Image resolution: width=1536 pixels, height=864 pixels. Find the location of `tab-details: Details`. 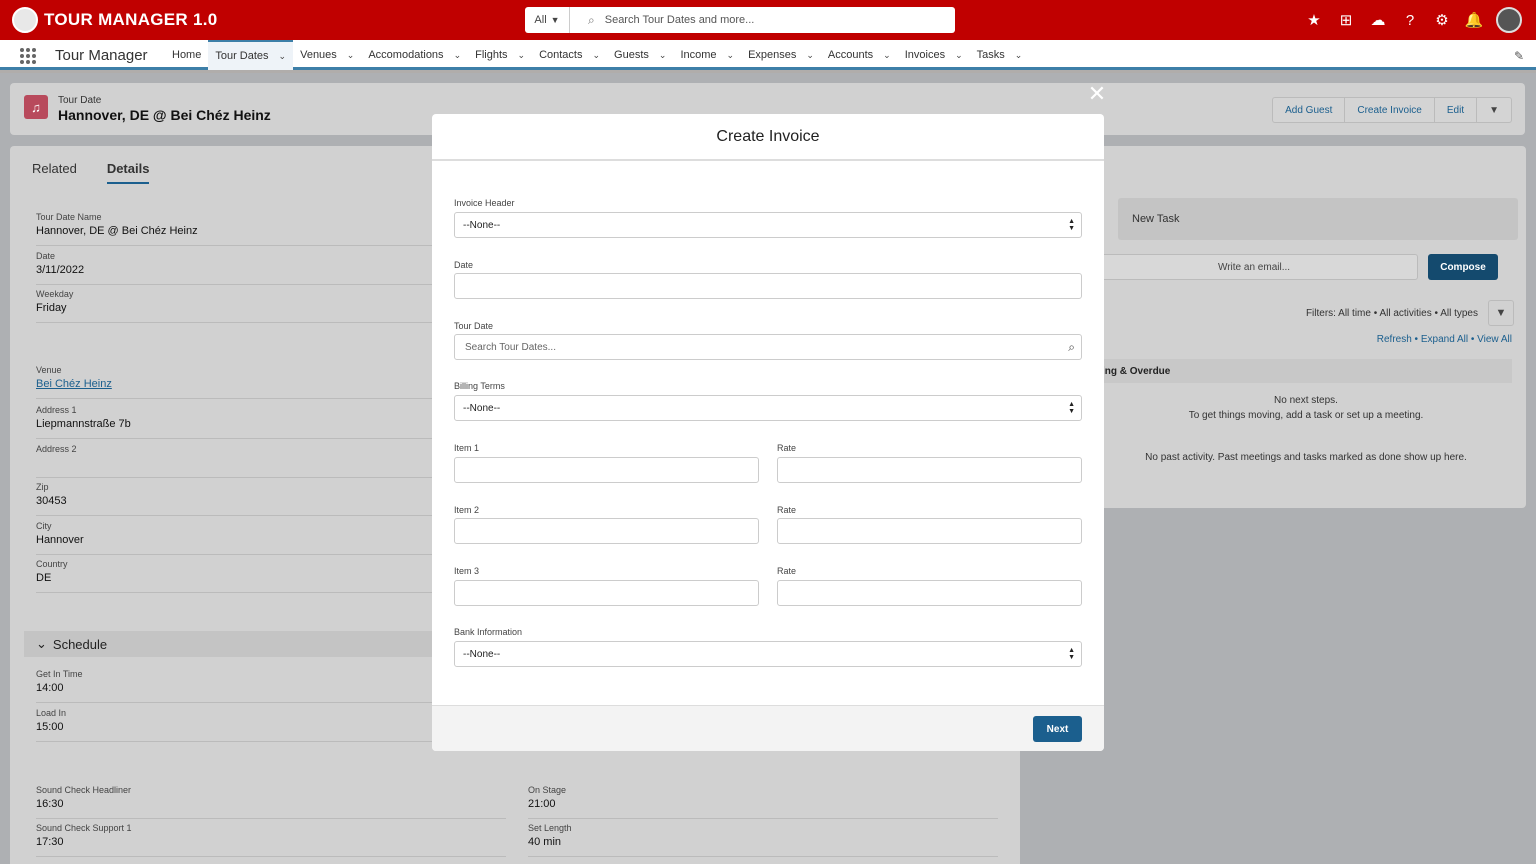

tab-details: Details is located at coordinates (128, 172).